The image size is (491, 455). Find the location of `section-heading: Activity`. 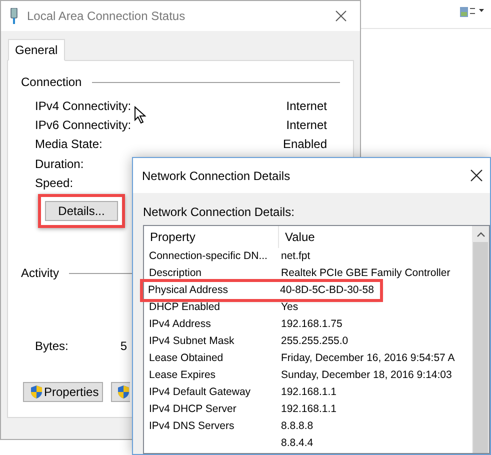

section-heading: Activity is located at coordinates (40, 273).